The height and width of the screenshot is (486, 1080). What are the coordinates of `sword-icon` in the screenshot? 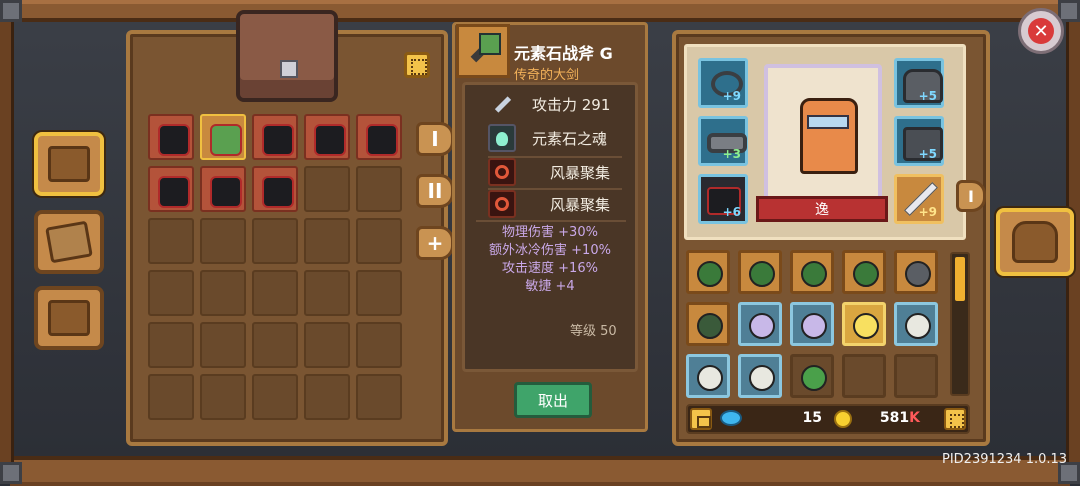 It's located at (226, 192).